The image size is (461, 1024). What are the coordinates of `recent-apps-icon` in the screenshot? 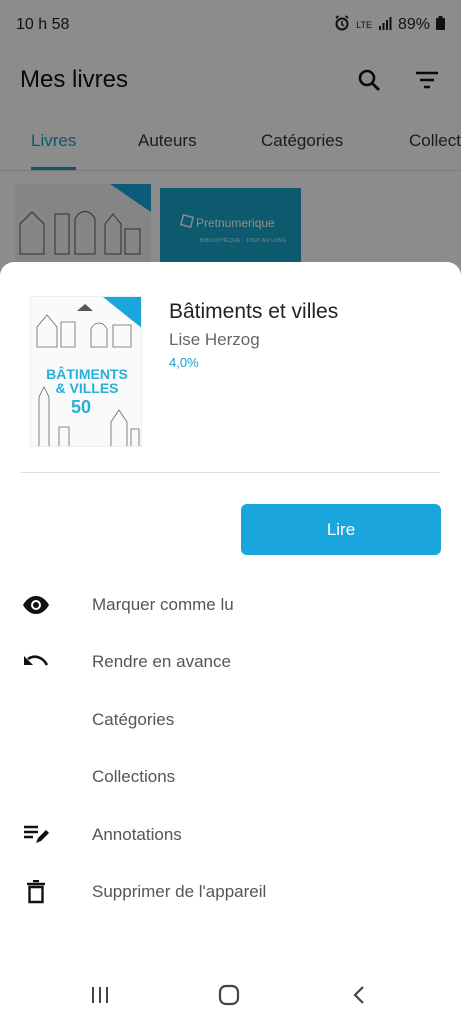 It's located at (100, 995).